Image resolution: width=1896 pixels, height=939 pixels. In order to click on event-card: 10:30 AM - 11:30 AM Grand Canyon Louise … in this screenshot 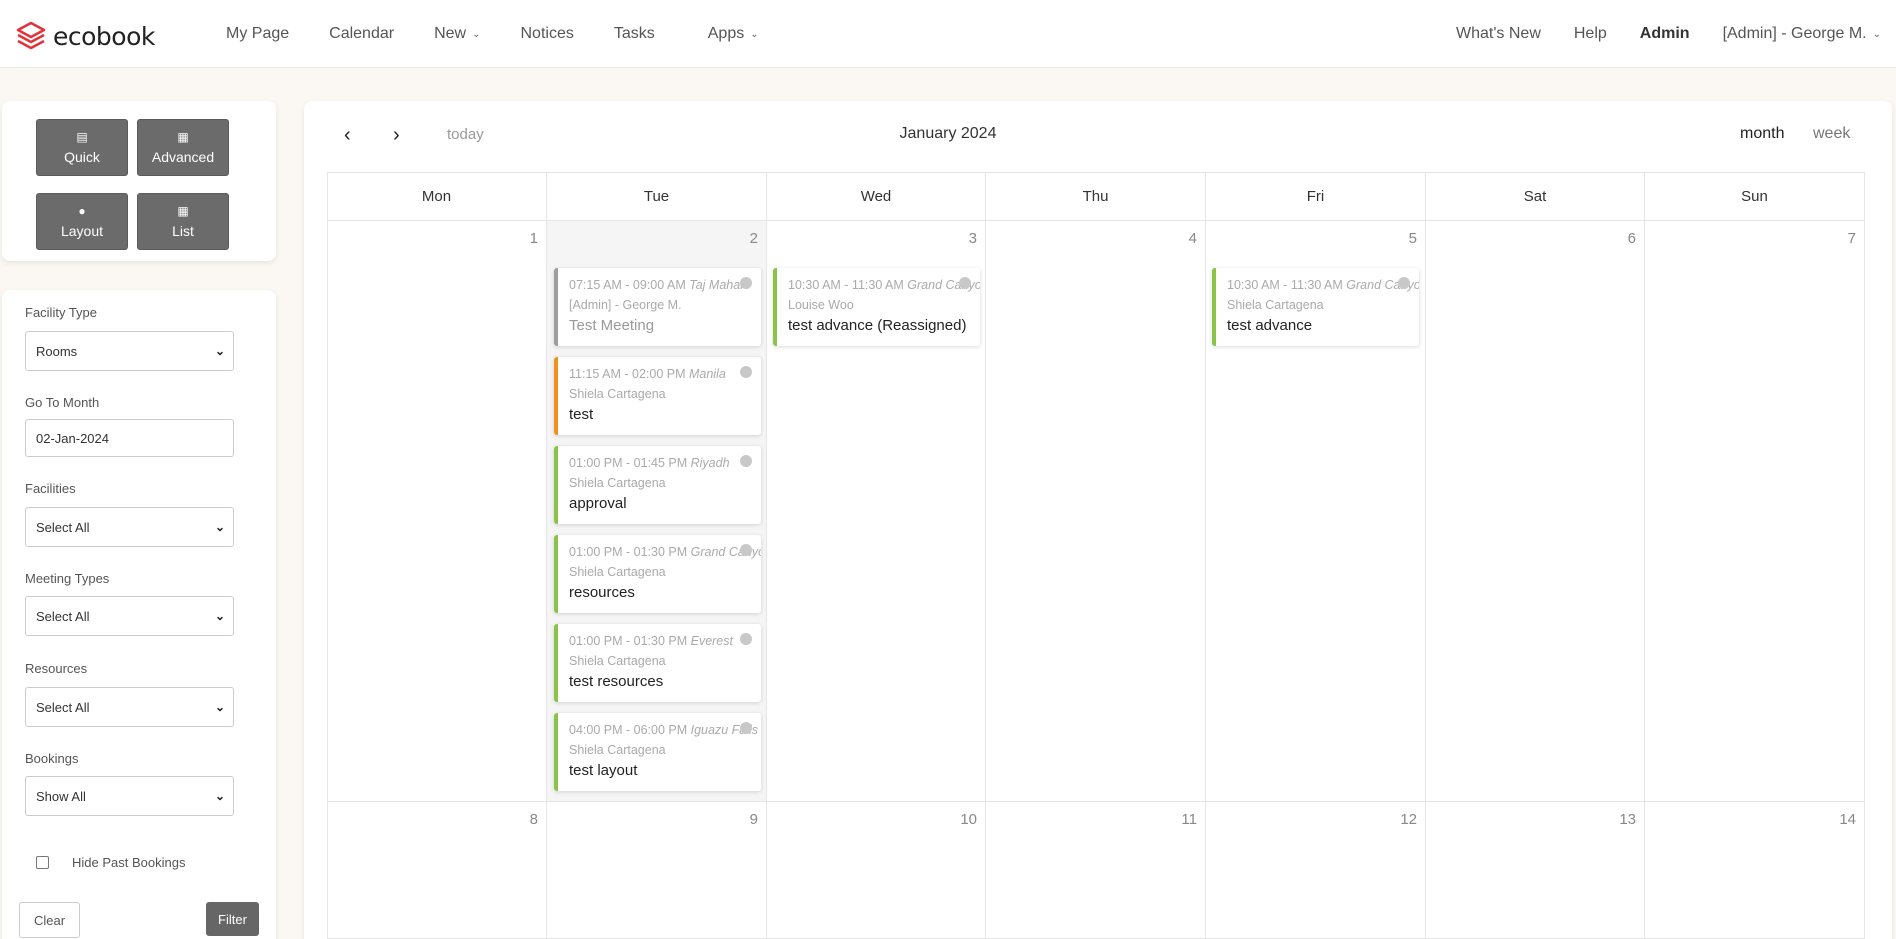, I will do `click(876, 307)`.